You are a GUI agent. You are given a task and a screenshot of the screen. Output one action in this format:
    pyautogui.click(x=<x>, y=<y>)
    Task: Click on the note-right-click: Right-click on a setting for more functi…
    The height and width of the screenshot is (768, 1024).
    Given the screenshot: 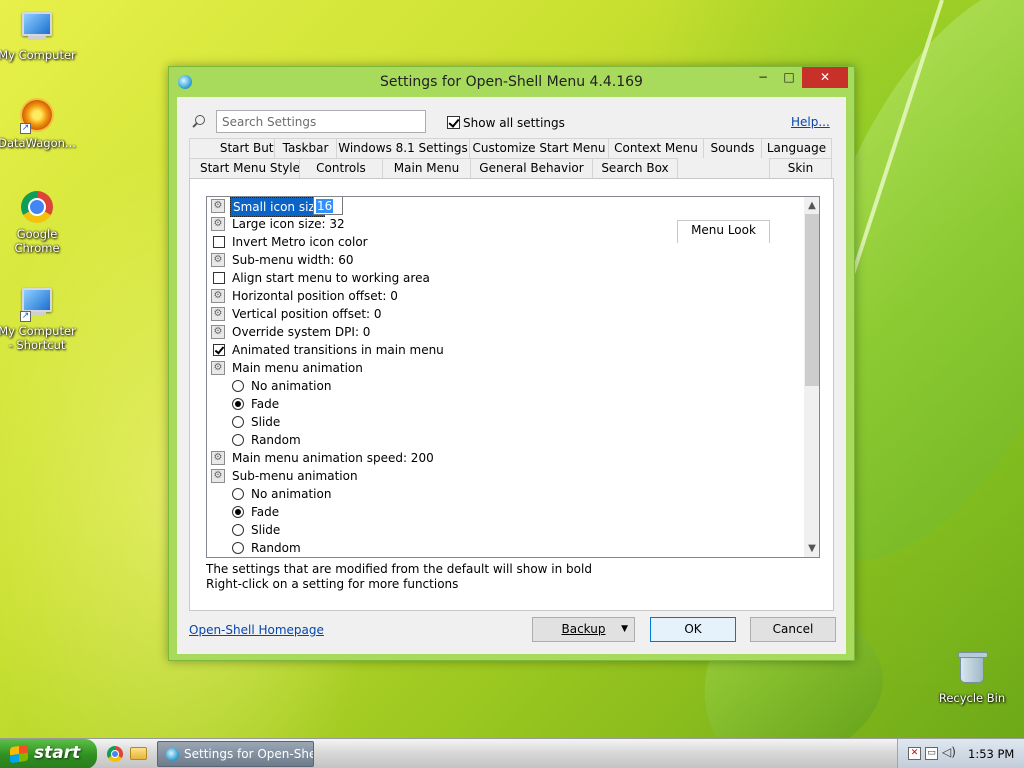 What is the action you would take?
    pyautogui.click(x=332, y=584)
    